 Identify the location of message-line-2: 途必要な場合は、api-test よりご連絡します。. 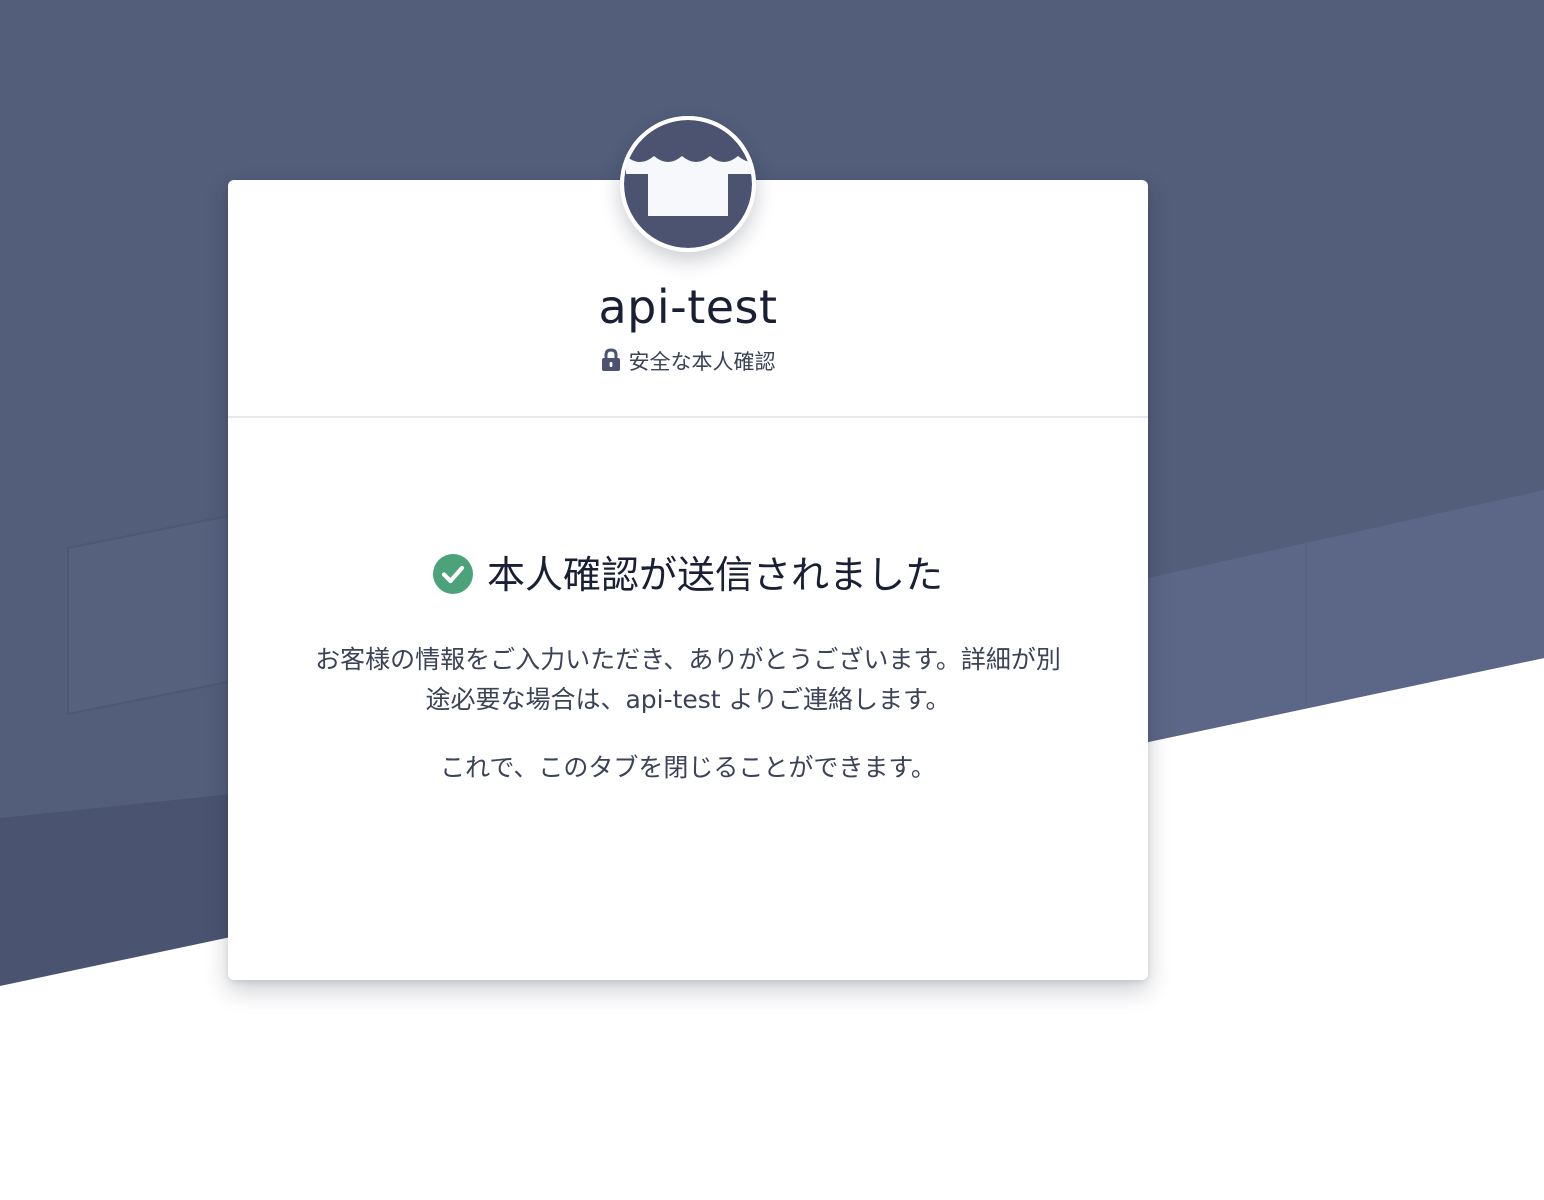
(688, 699).